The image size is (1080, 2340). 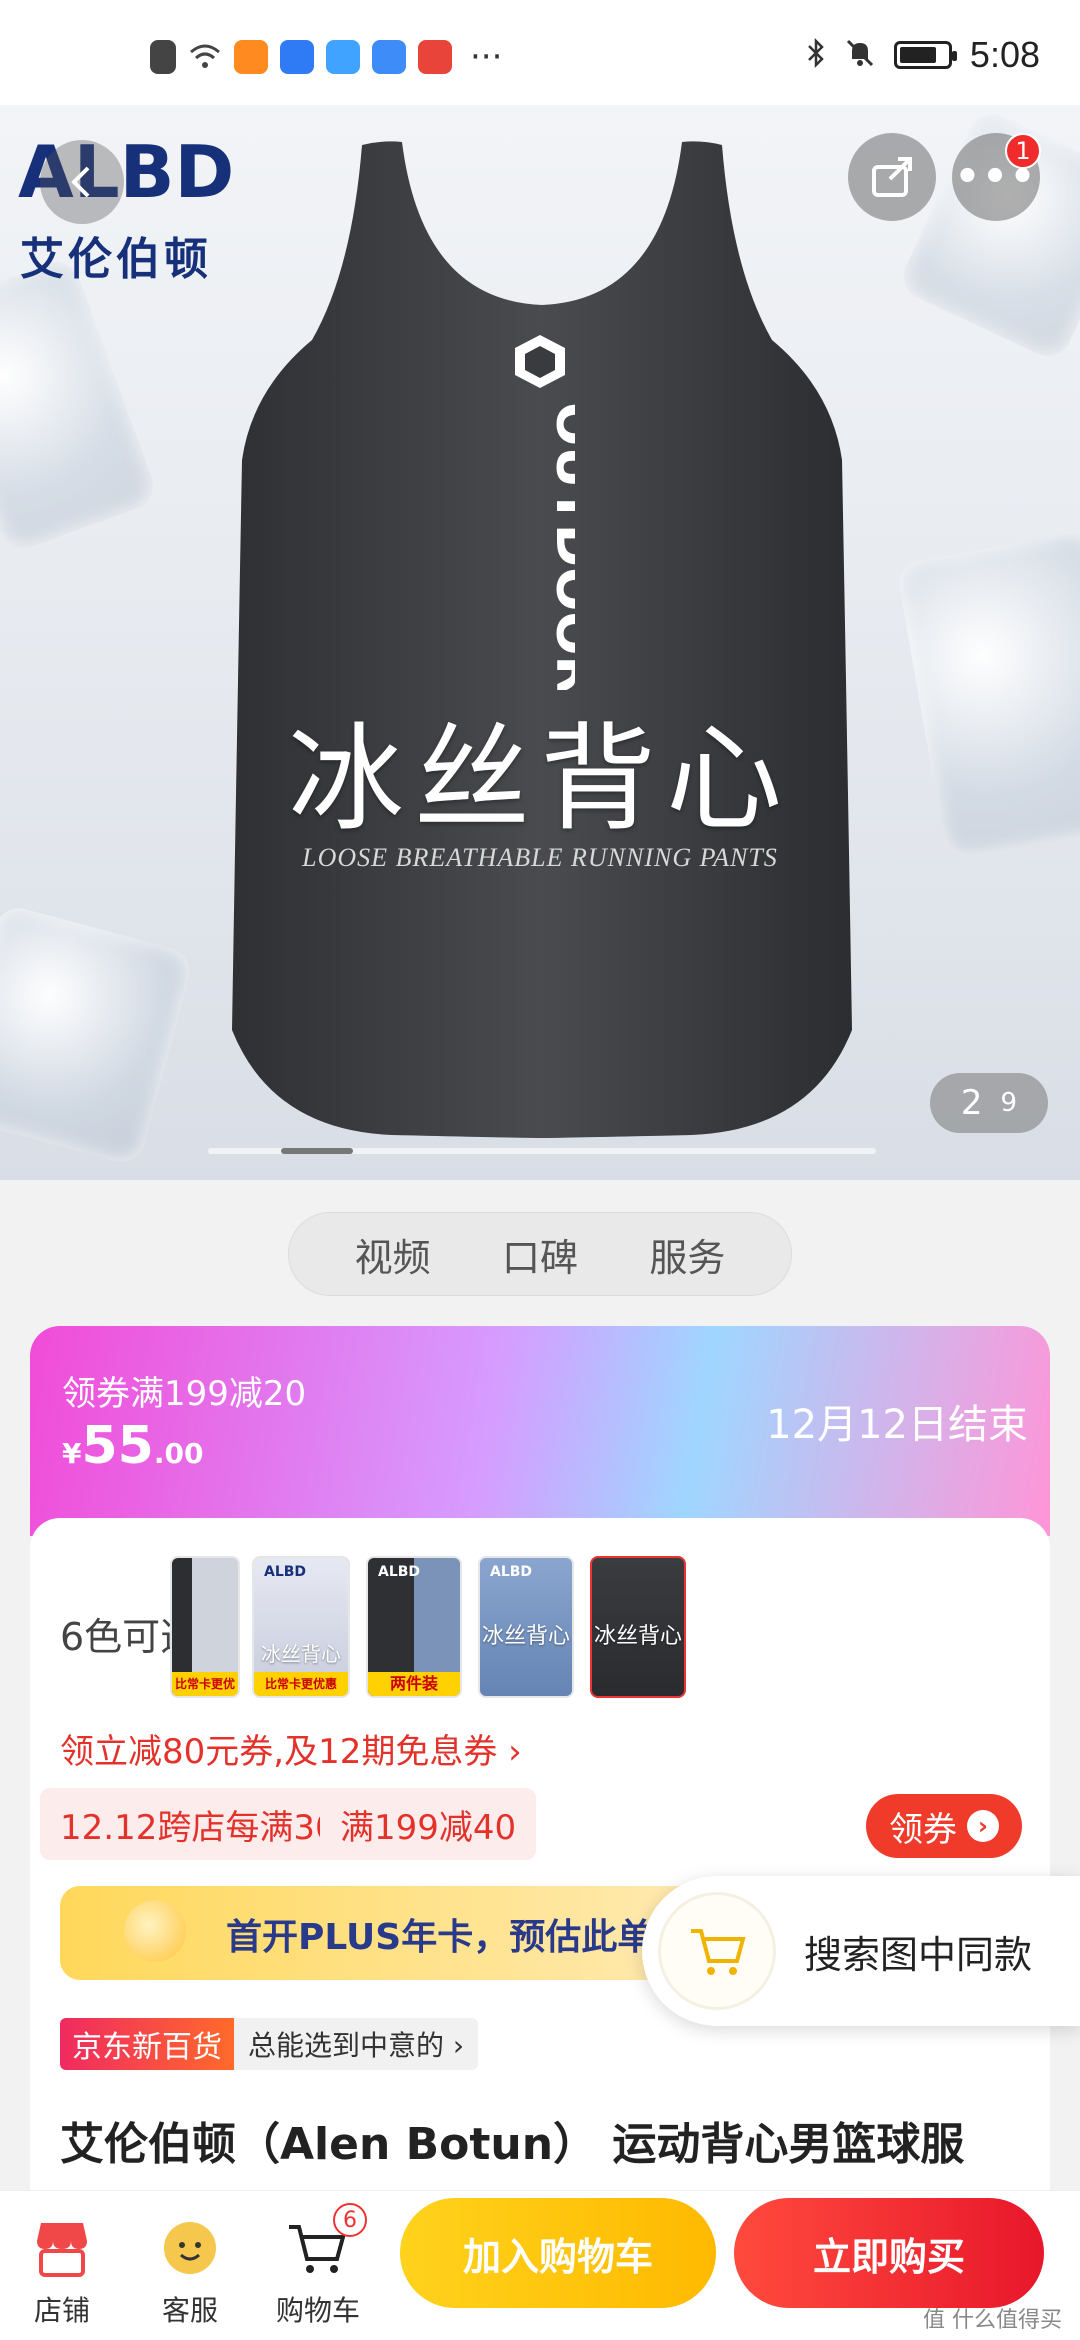 I want to click on chevron-left-icon, so click(x=80, y=182).